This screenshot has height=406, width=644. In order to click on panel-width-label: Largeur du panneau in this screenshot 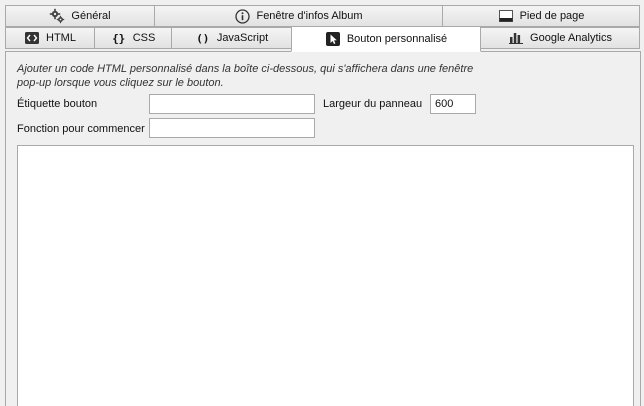, I will do `click(373, 104)`.